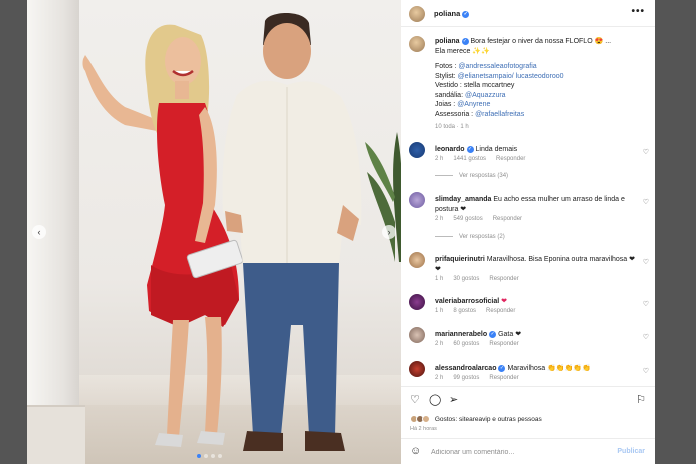  Describe the element at coordinates (449, 95) in the screenshot. I see `credit-label: sandália:` at that location.